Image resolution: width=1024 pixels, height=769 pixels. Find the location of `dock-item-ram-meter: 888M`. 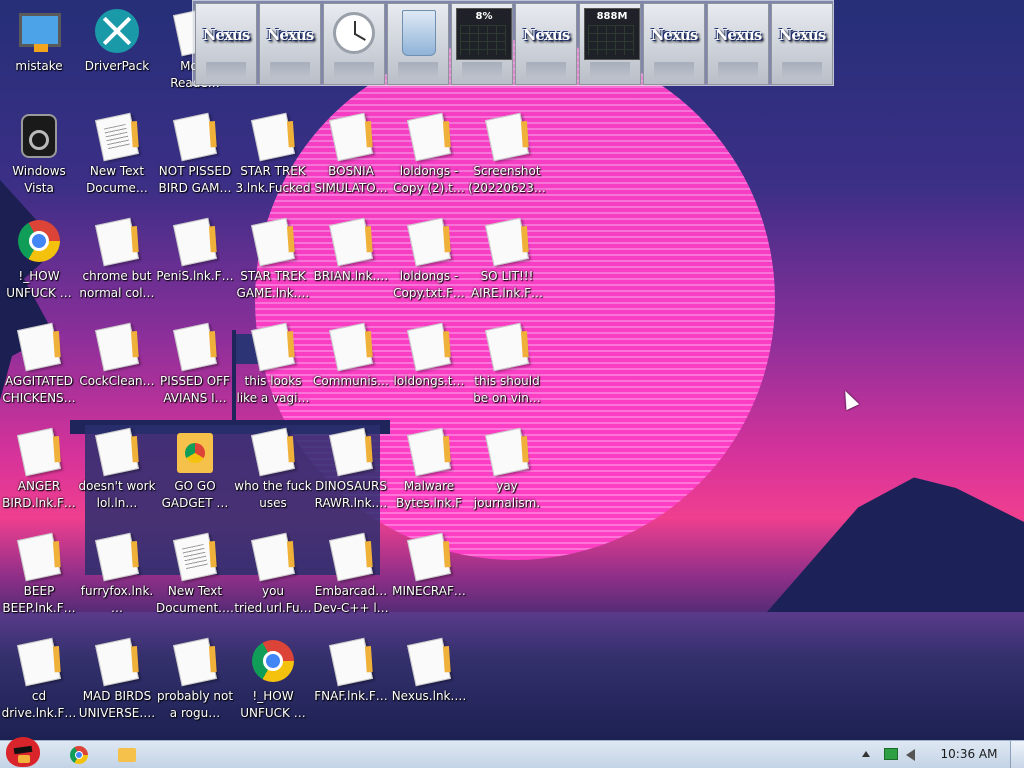

dock-item-ram-meter: 888M is located at coordinates (610, 44).